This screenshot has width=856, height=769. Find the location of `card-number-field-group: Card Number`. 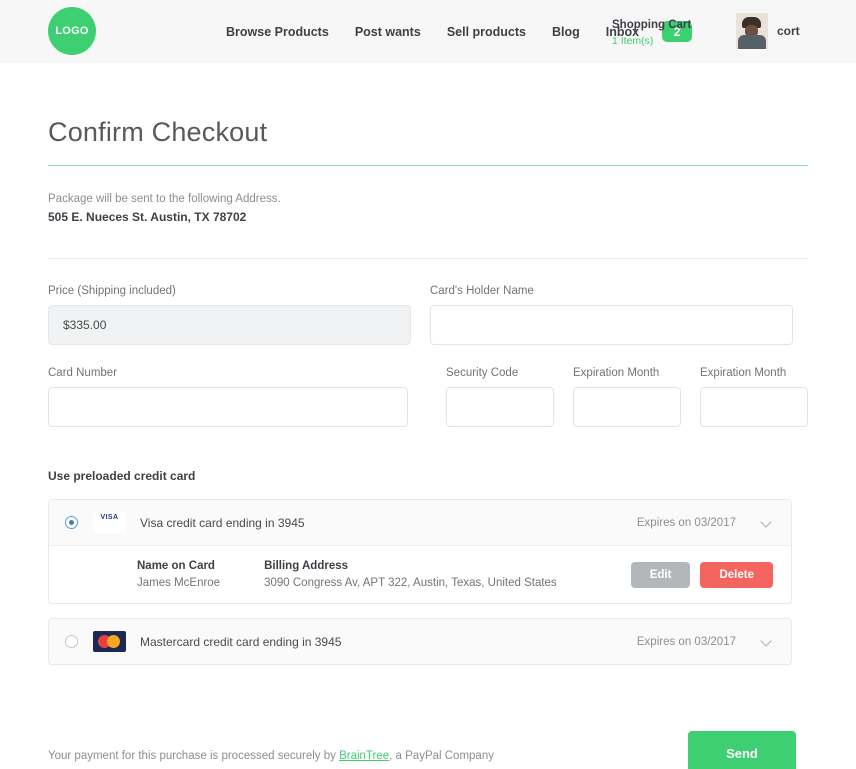

card-number-field-group: Card Number is located at coordinates (228, 397).